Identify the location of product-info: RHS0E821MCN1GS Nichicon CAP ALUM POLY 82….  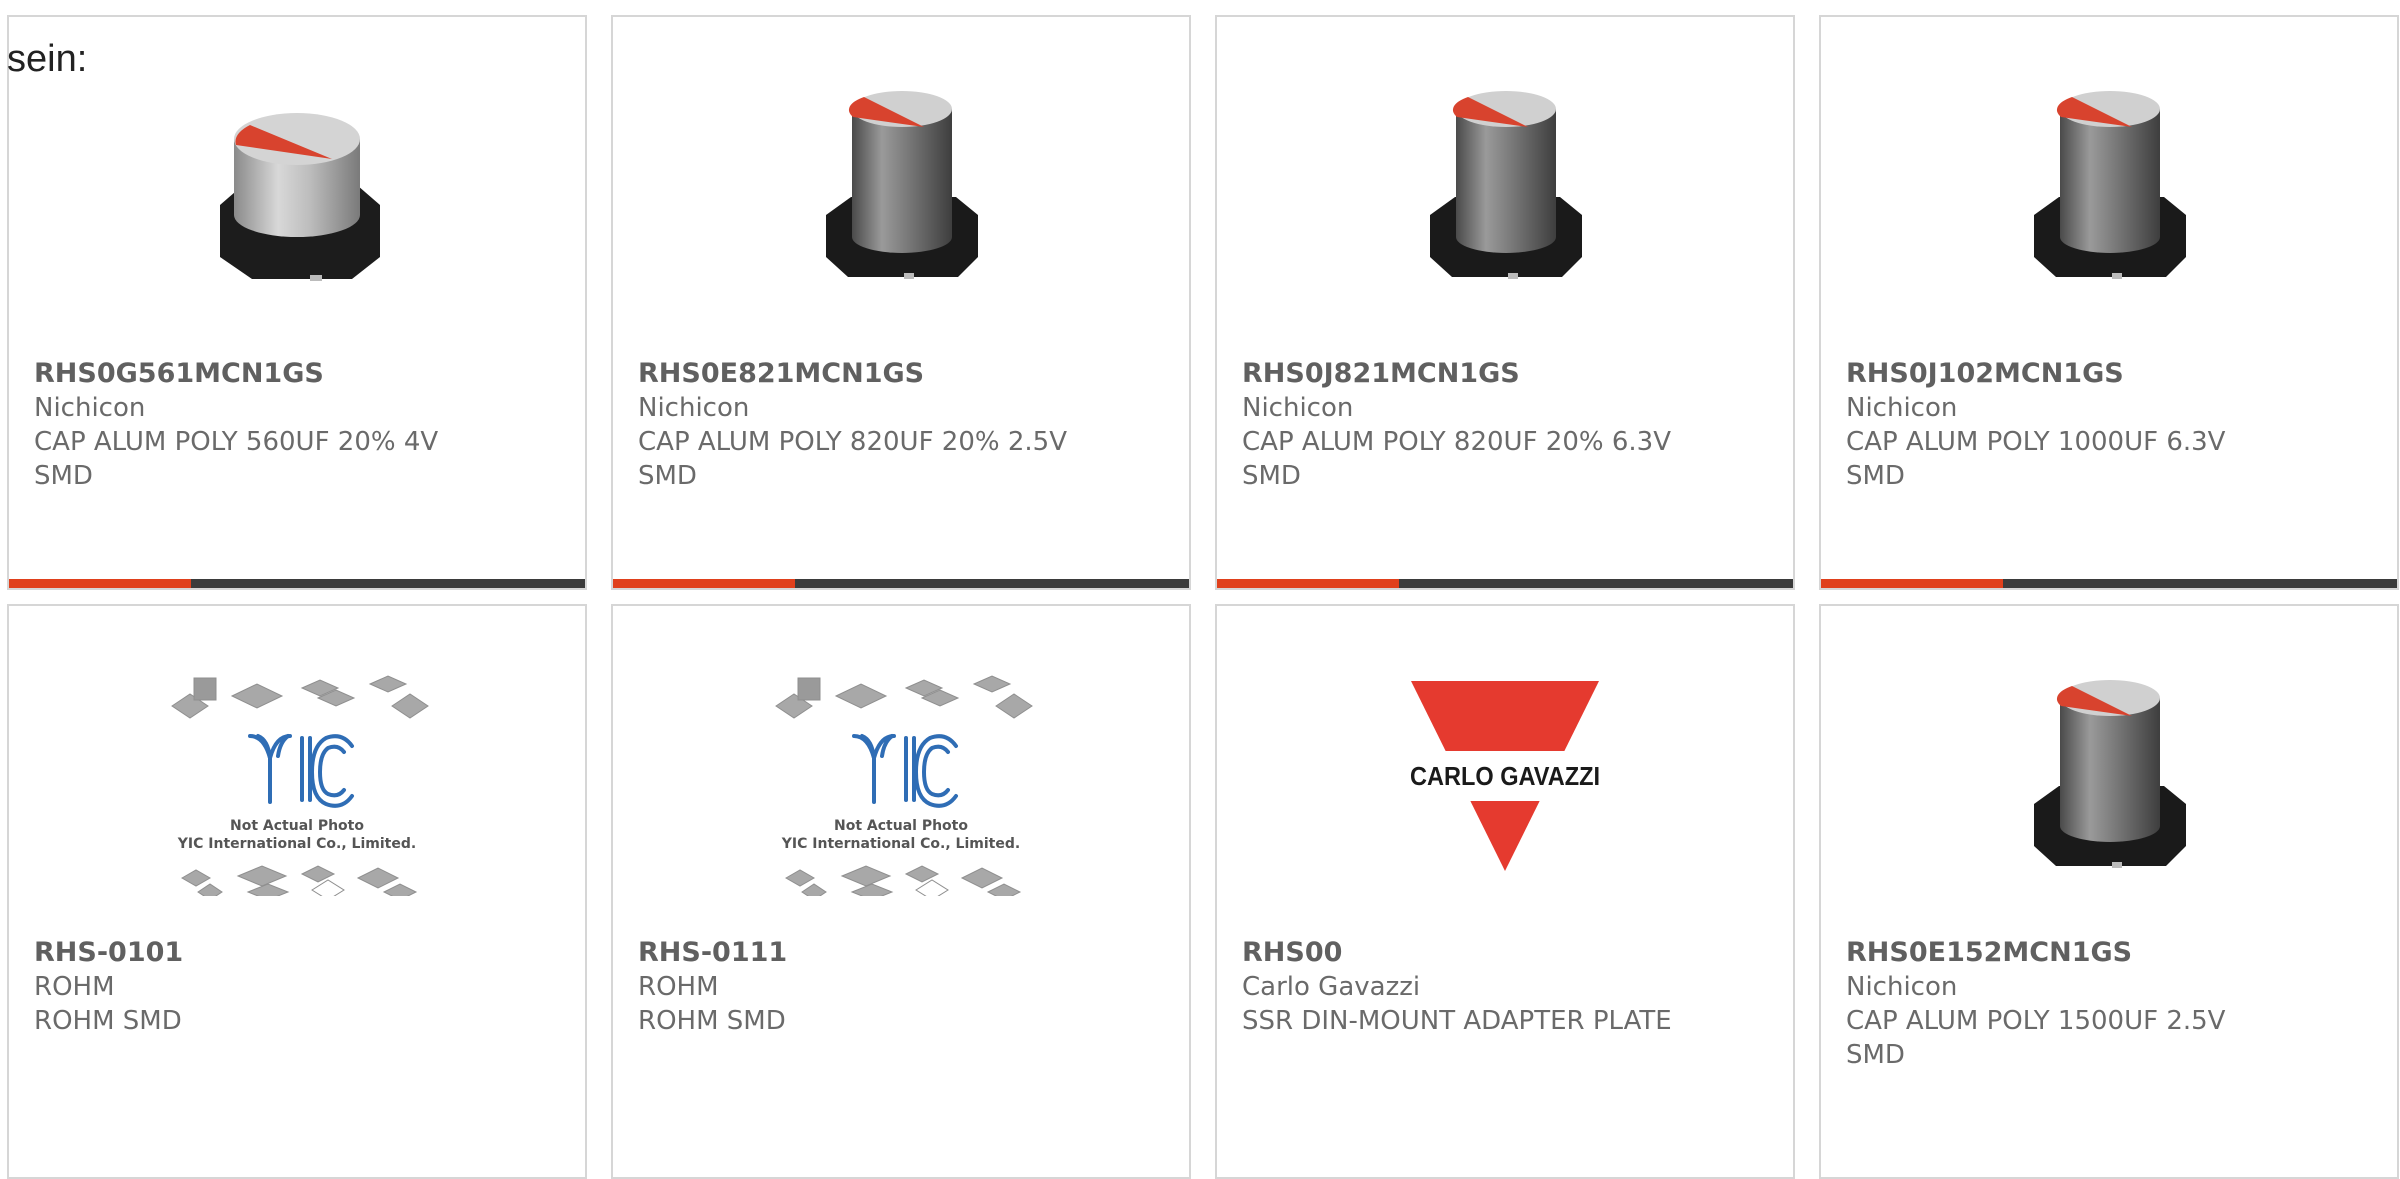
(903, 425).